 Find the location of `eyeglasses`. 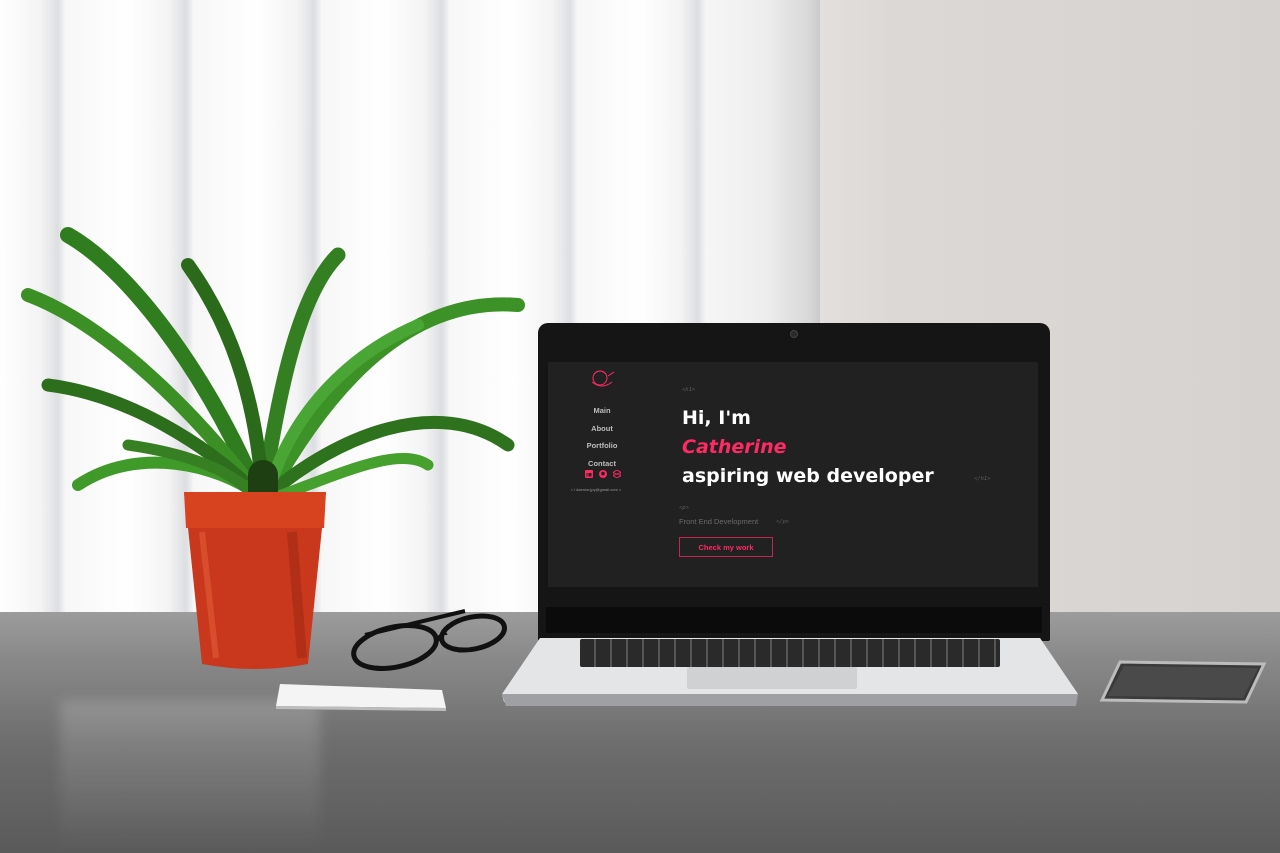

eyeglasses is located at coordinates (429, 640).